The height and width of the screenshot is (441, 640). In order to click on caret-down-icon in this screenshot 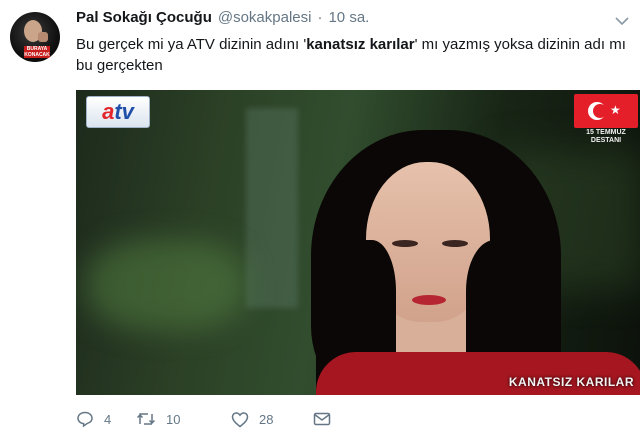, I will do `click(622, 20)`.